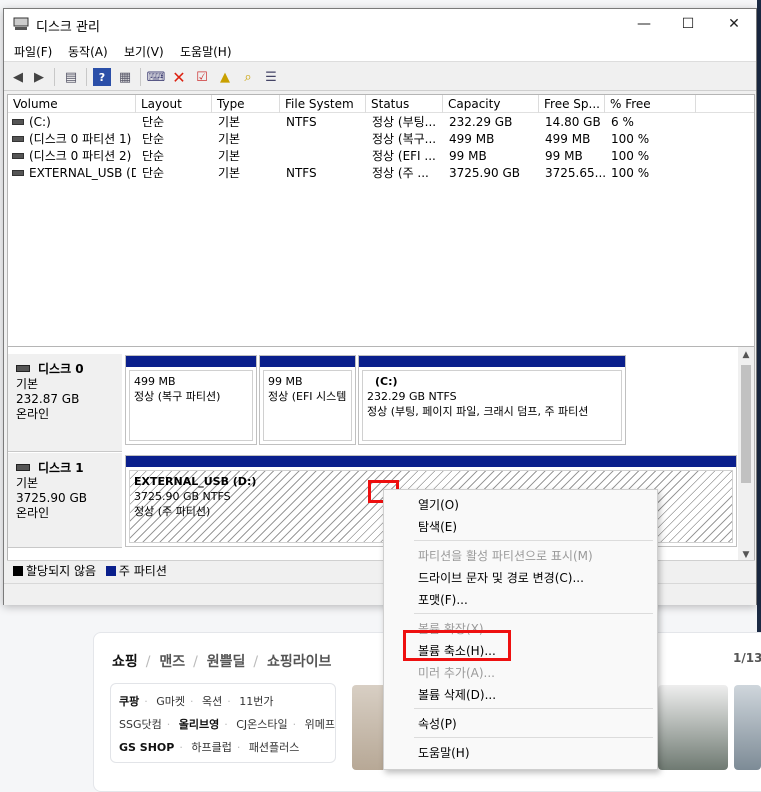  I want to click on menu-action: 동작(A), so click(88, 51).